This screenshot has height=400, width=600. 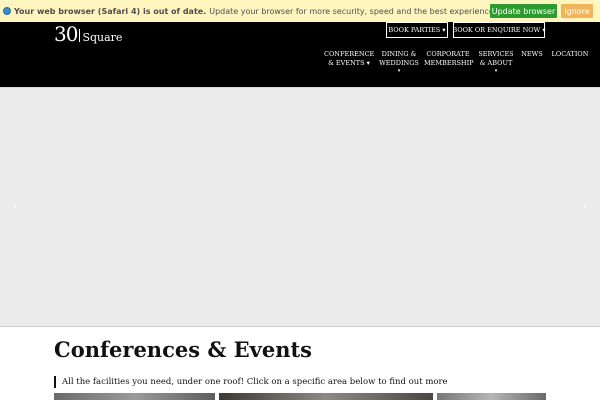 I want to click on nav-item-conference: CONFERENCE & EVENTS ▾, so click(x=349, y=59).